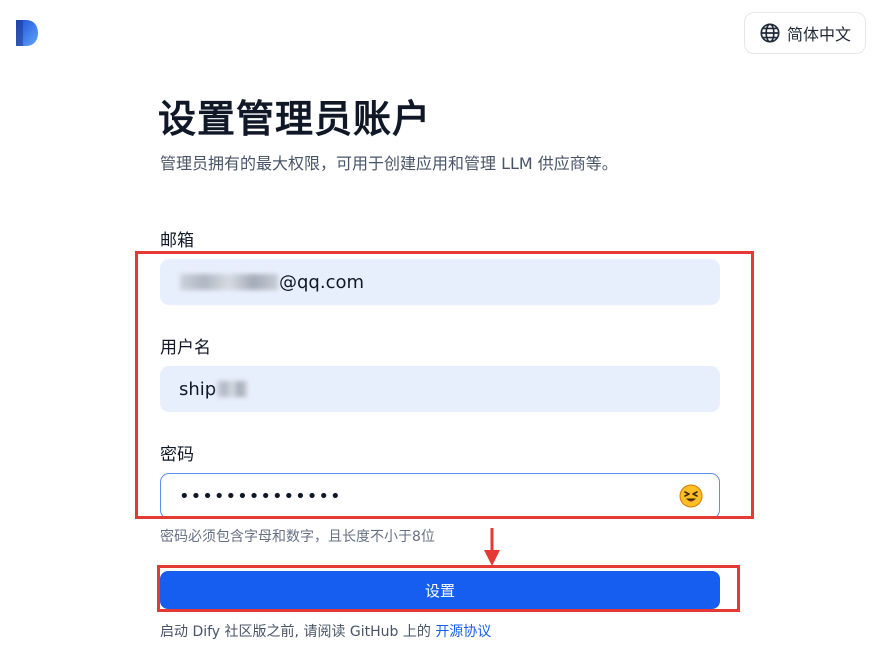 The image size is (880, 672). I want to click on annotation-arrow-icon, so click(492, 547).